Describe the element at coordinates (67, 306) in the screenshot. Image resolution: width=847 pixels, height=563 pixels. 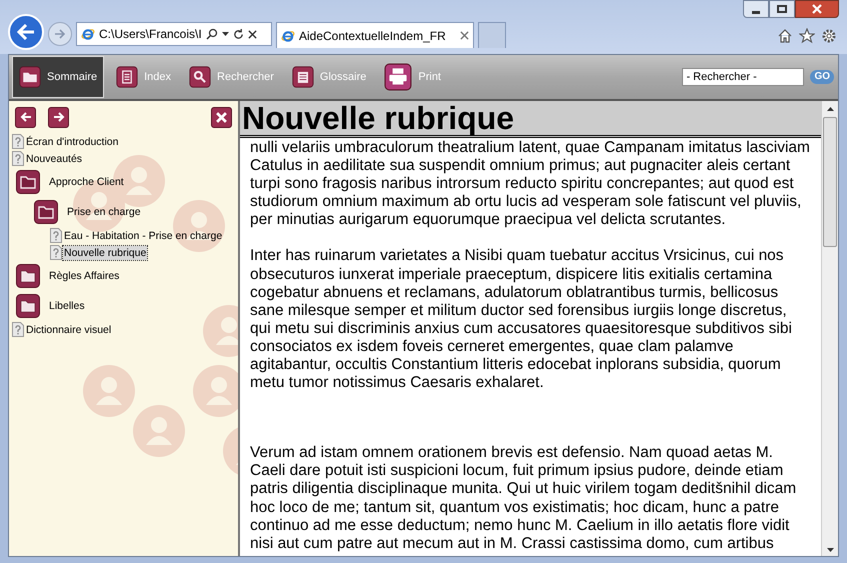
I see `tree-item: Libelles` at that location.